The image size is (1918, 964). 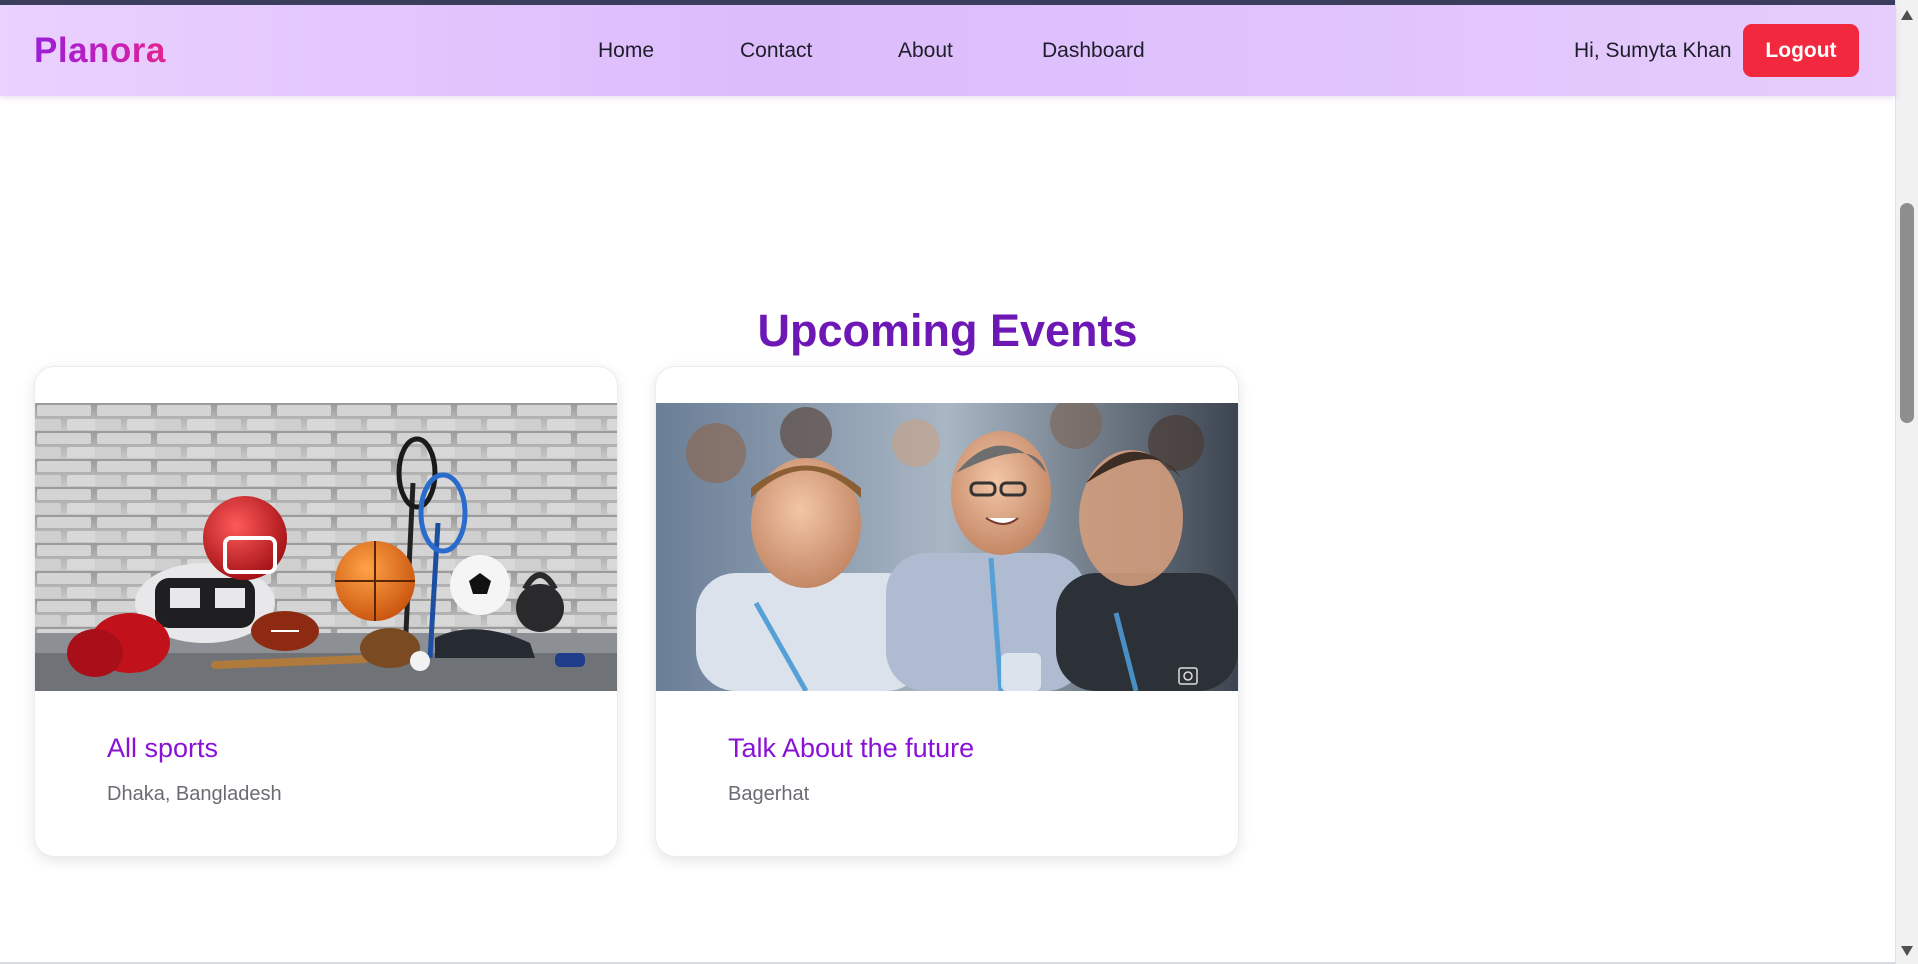 What do you see at coordinates (1907, 313) in the screenshot?
I see `scrollbar-thumb` at bounding box center [1907, 313].